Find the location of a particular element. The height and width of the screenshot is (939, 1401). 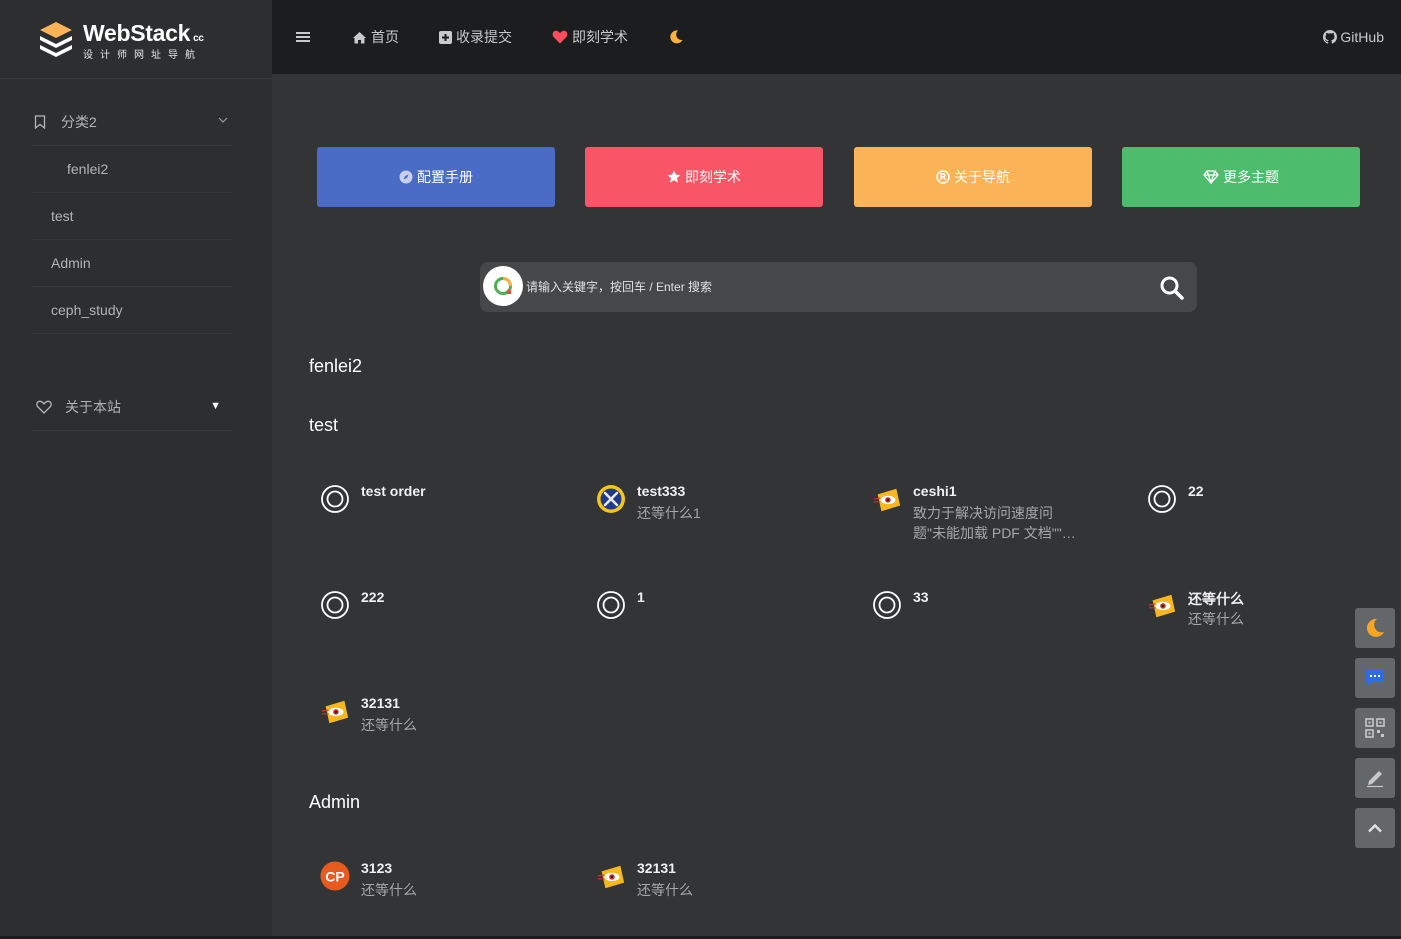

site-card: 1 is located at coordinates (706, 622).